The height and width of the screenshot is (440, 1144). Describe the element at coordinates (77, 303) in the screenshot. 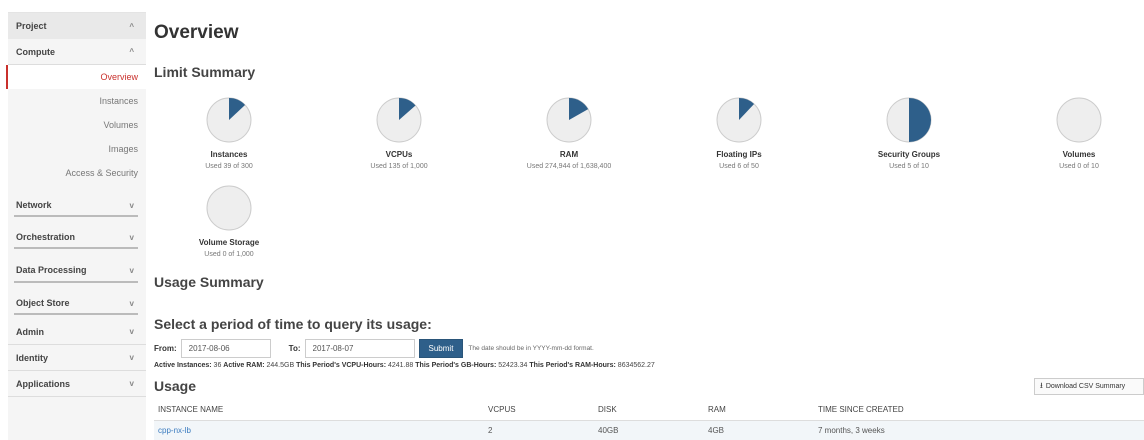

I see `sidebar-section-object-store: Object Store v` at that location.